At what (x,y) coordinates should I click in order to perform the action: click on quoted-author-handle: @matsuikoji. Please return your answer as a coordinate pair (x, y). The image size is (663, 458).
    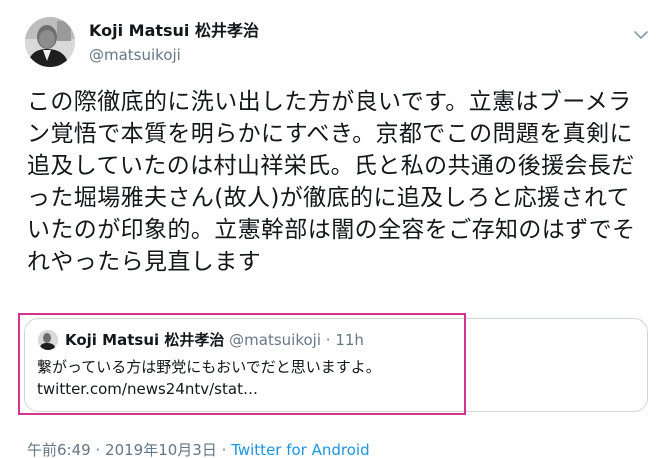
    Looking at the image, I should click on (275, 340).